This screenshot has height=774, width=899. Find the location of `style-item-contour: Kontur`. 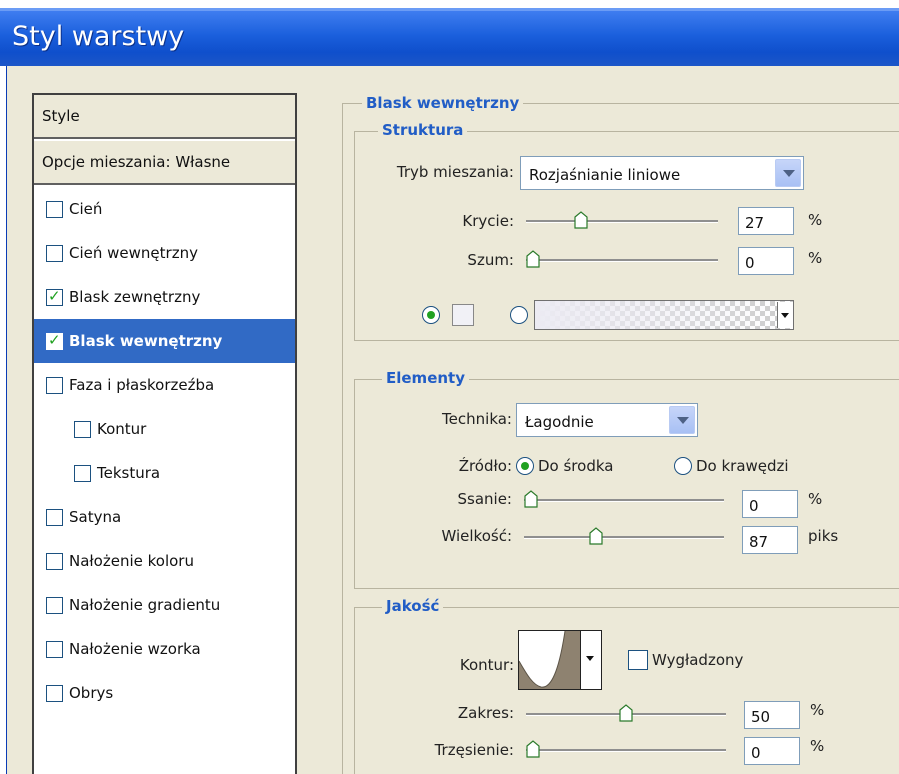

style-item-contour: Kontur is located at coordinates (164, 429).